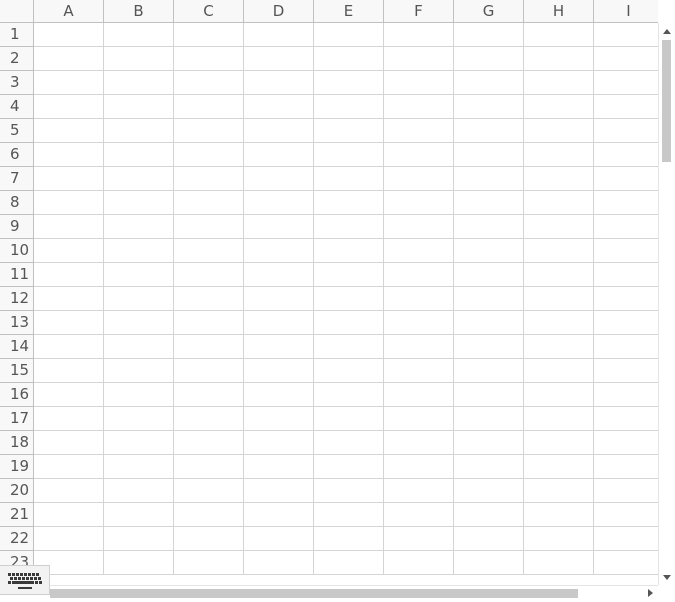  What do you see at coordinates (139, 275) in the screenshot?
I see `cell-b11` at bounding box center [139, 275].